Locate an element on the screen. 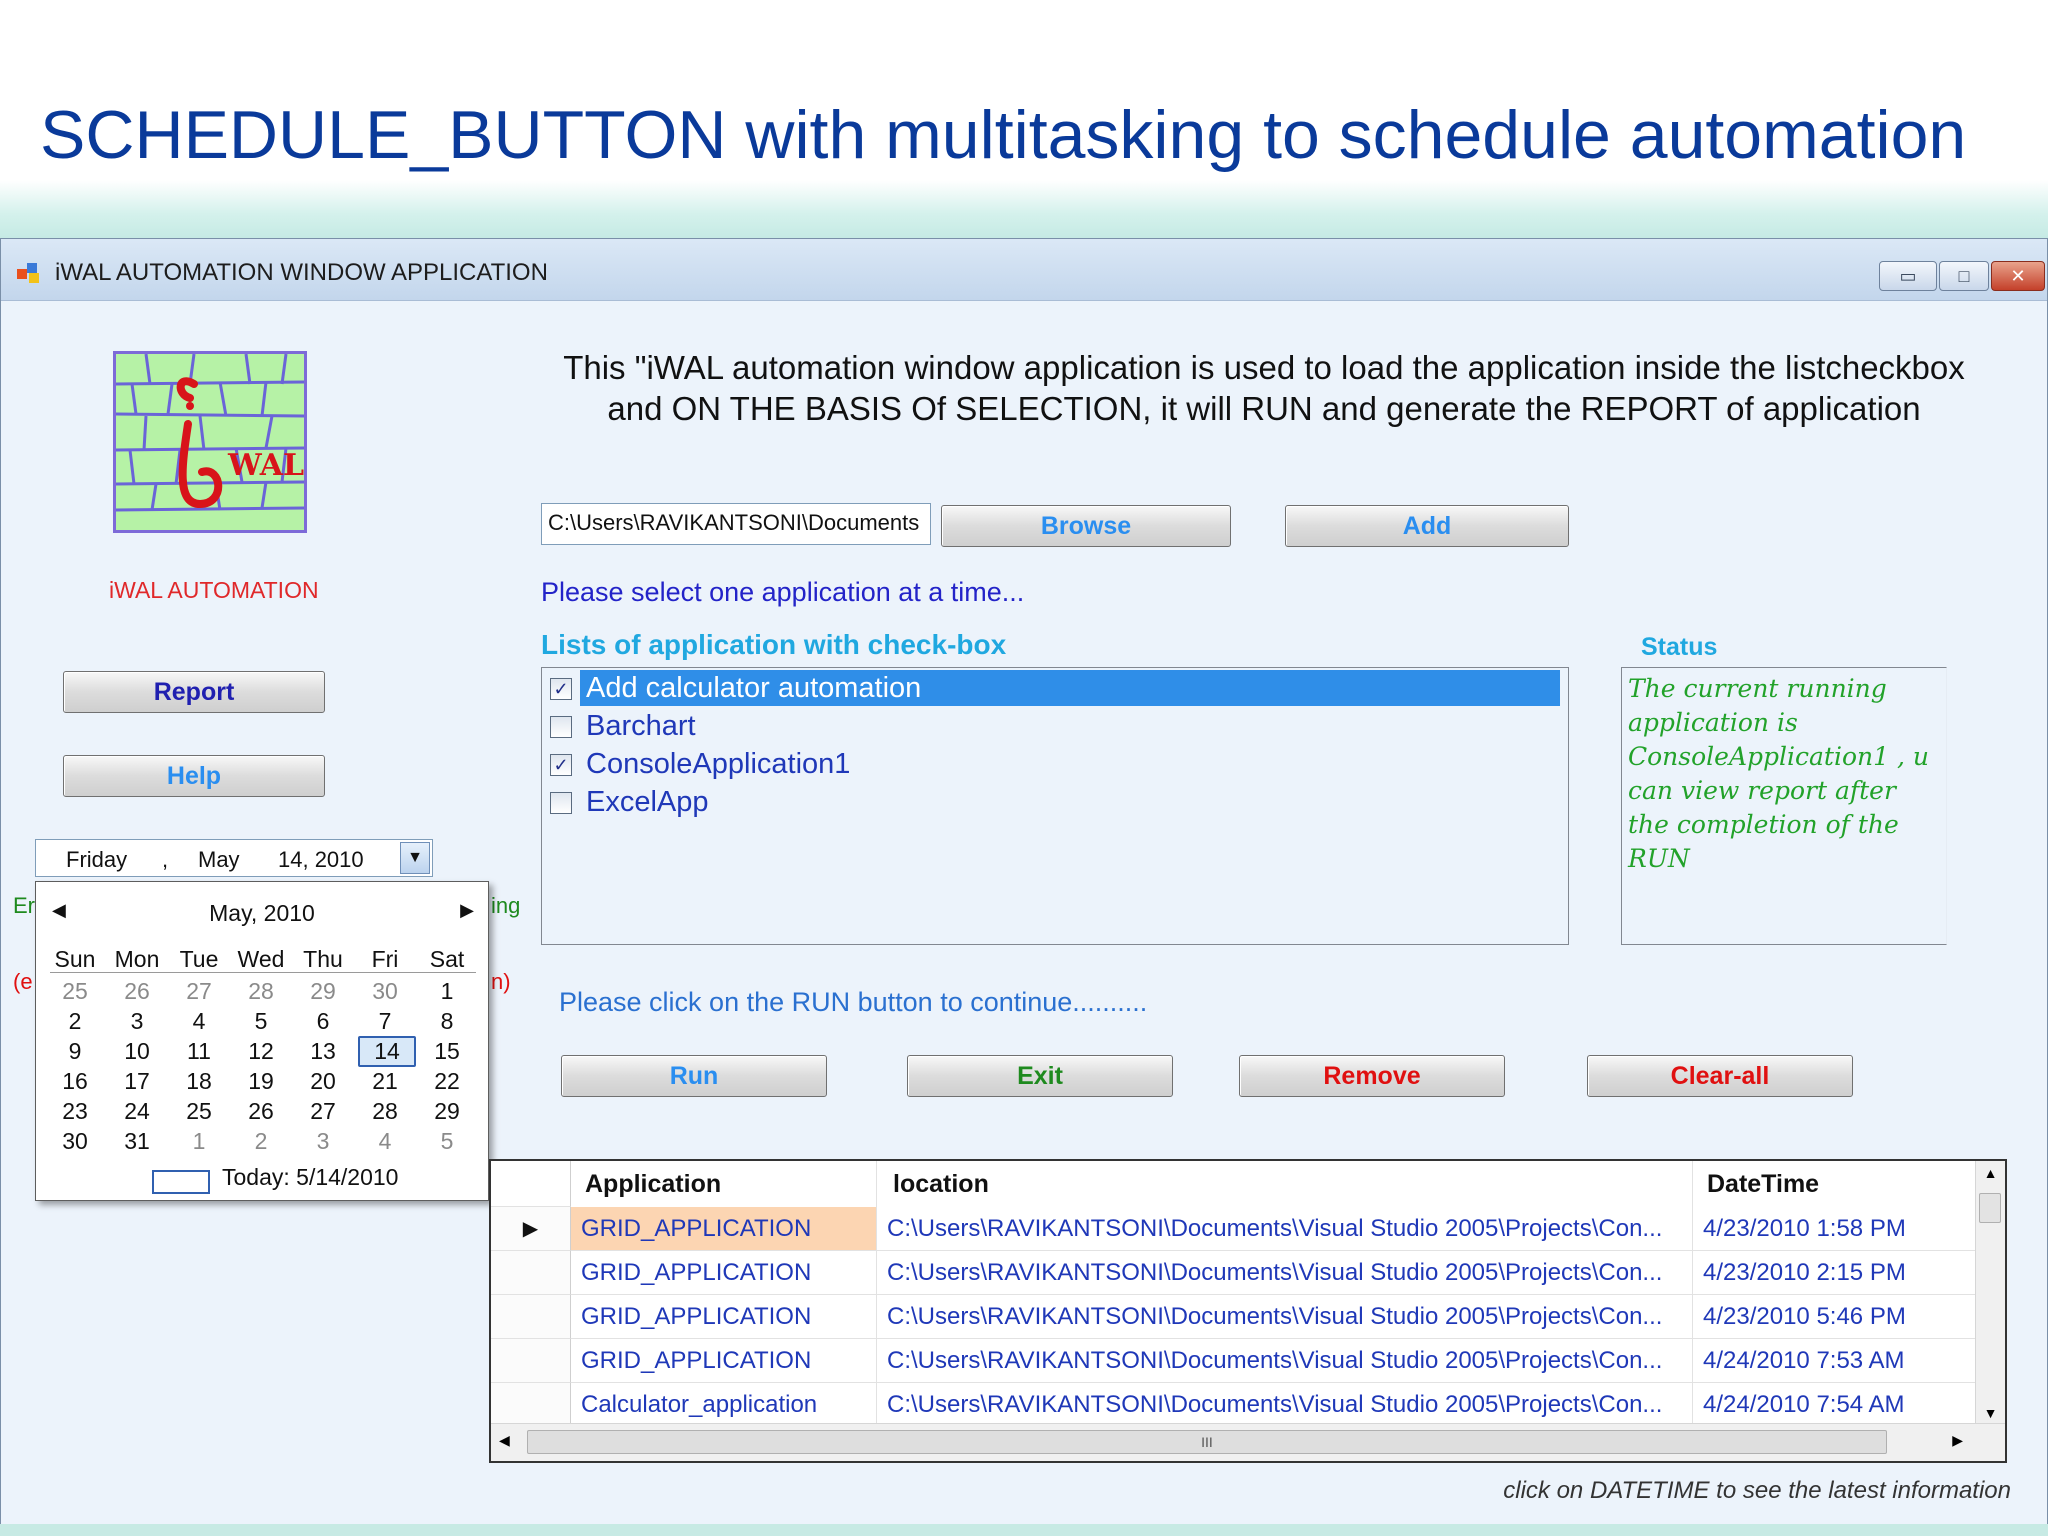 This screenshot has width=2048, height=1536. scroll-down-icon: ▼ is located at coordinates (1990, 1413).